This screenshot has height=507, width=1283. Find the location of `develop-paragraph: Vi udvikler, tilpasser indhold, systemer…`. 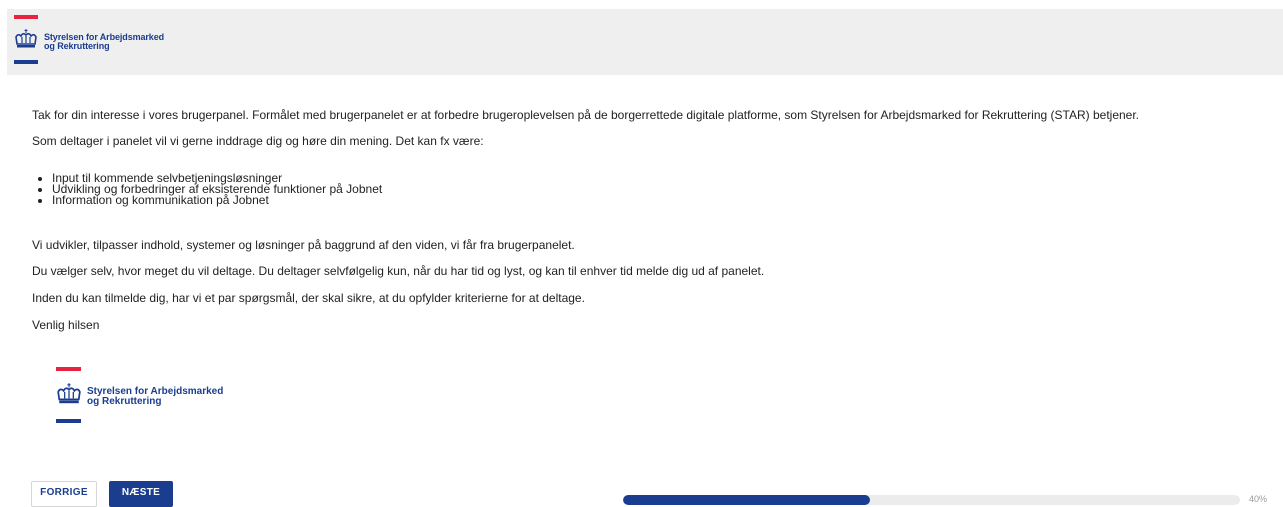

develop-paragraph: Vi udvikler, tilpasser indhold, systemer… is located at coordinates (303, 245).